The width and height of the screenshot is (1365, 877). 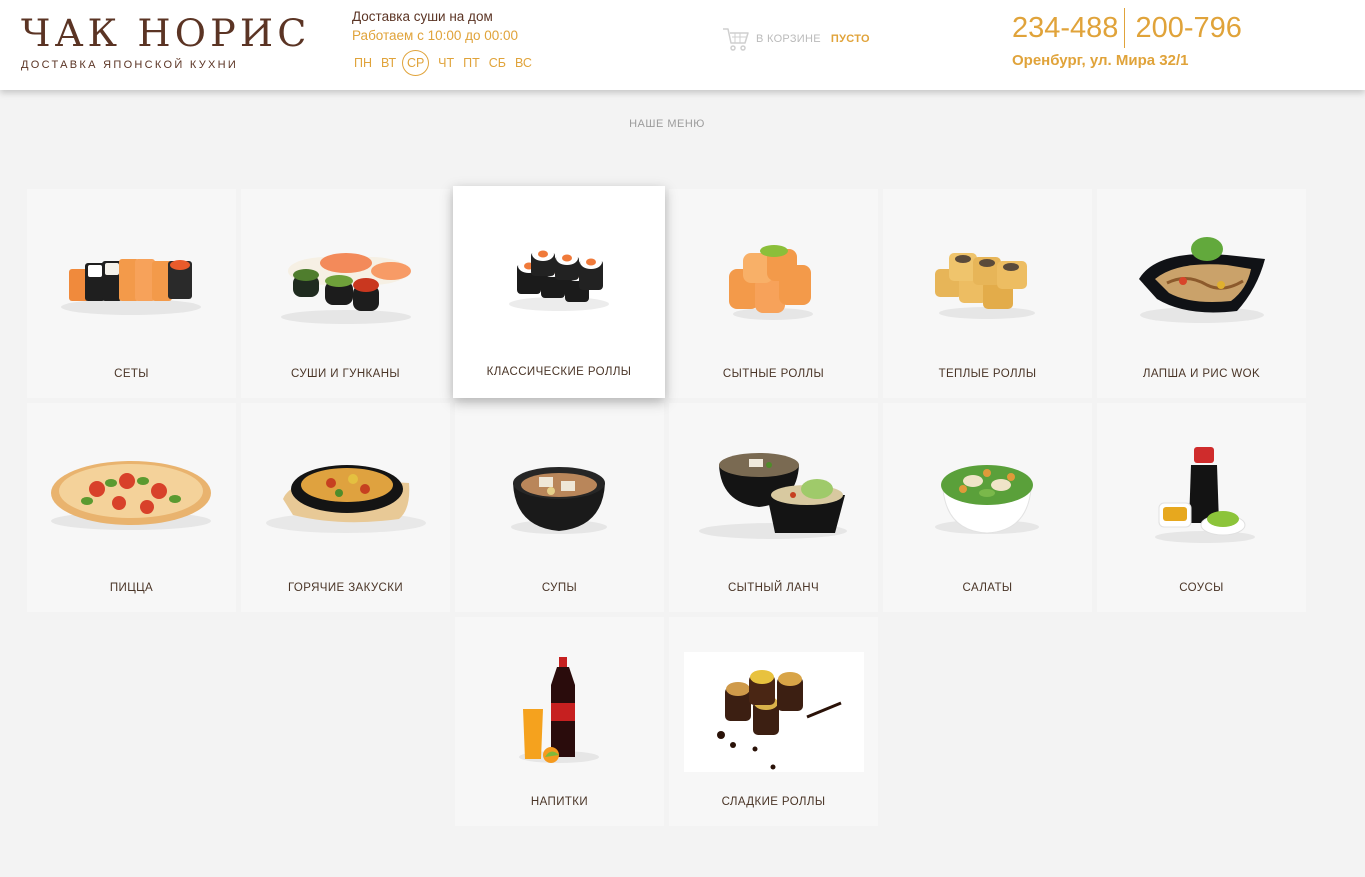 I want to click on menu-card-warm-rolls: ТЕПЛЫЕ РОЛЛЫ, so click(x=987, y=293).